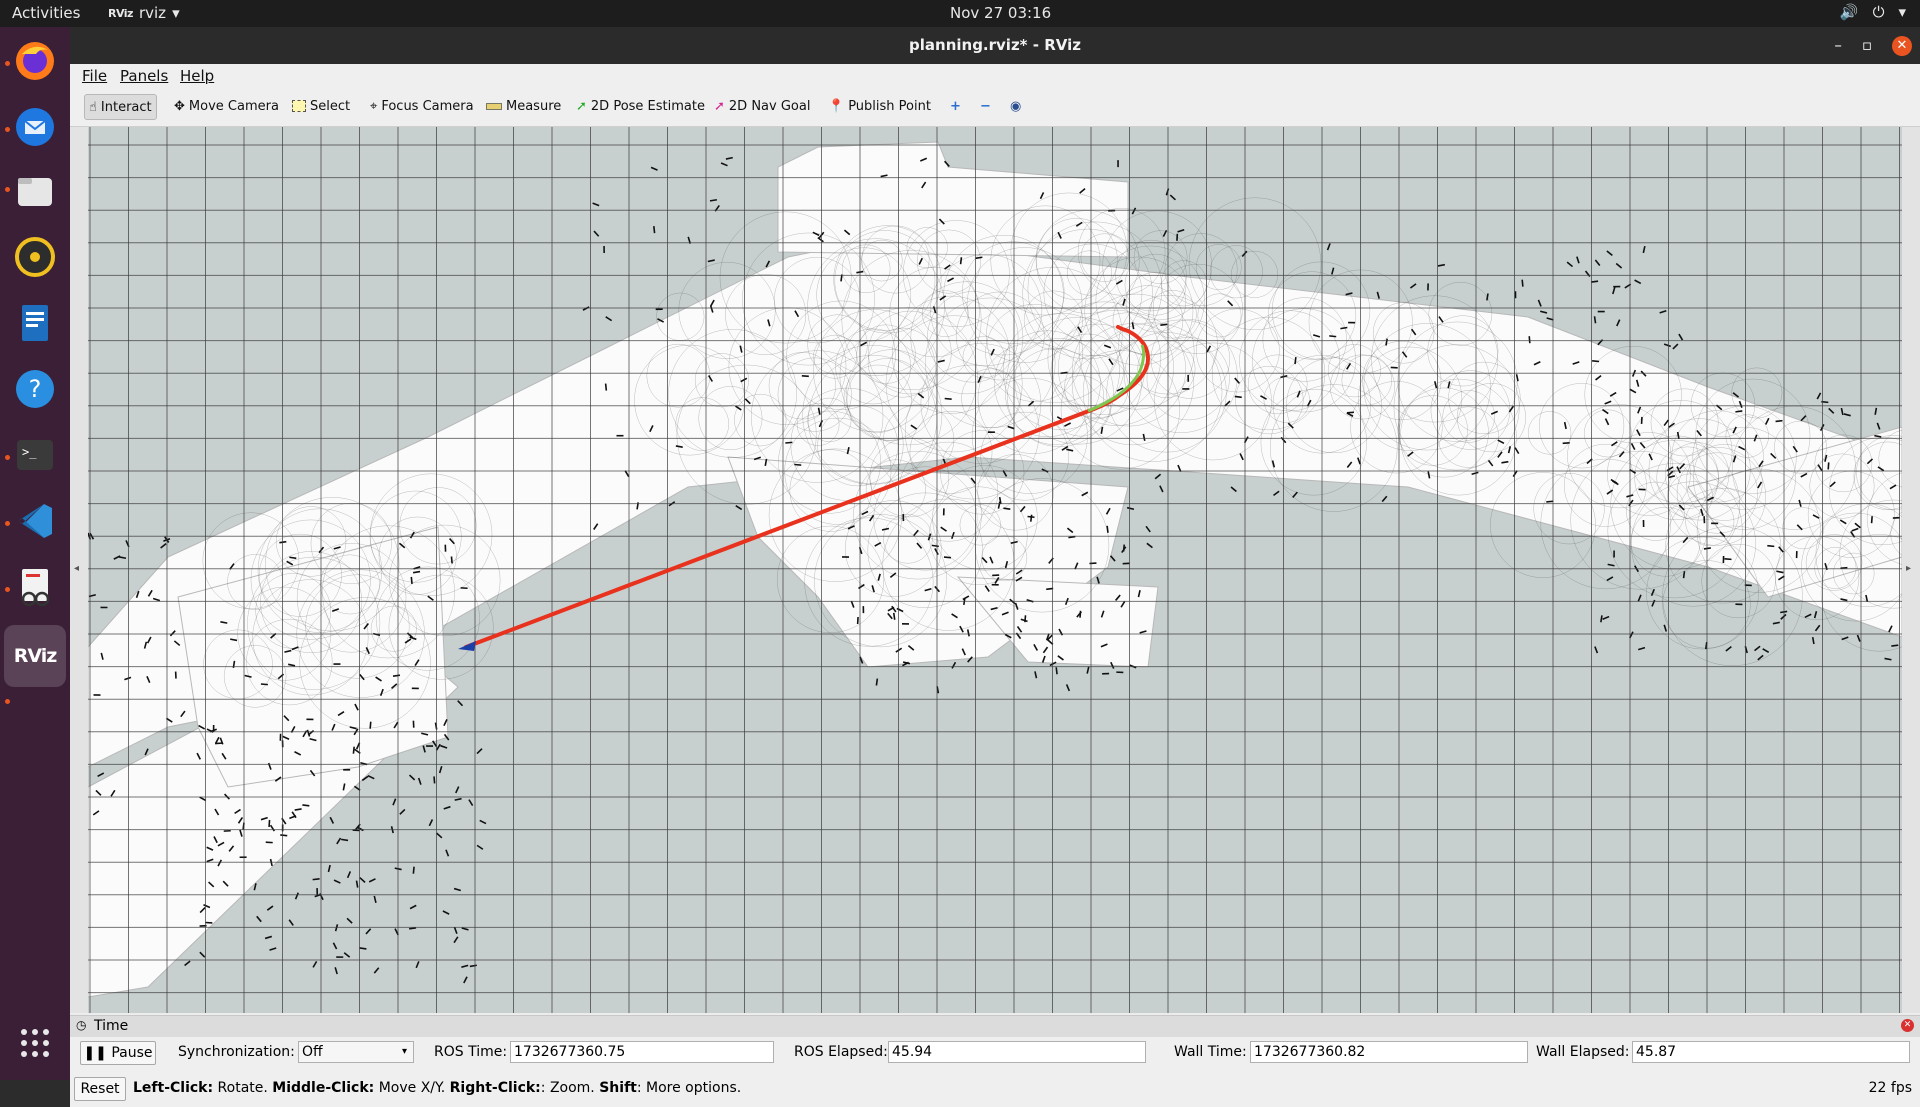 The height and width of the screenshot is (1107, 1920). I want to click on add-tool-button: +, so click(955, 106).